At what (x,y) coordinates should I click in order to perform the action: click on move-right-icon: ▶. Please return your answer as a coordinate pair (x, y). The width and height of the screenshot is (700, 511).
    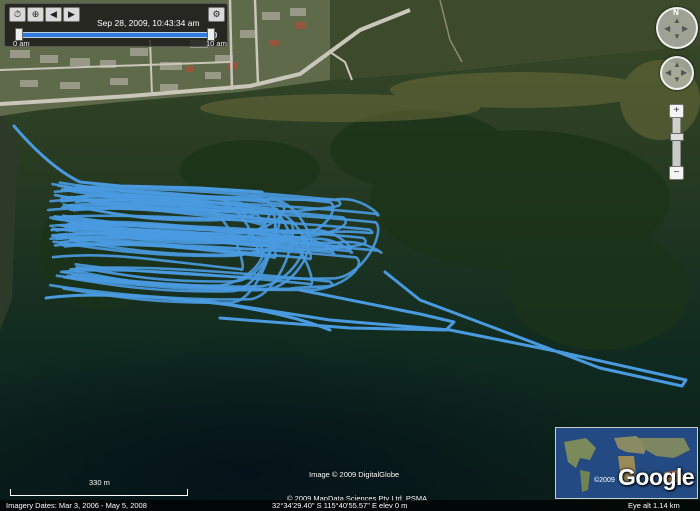
    Looking at the image, I should click on (684, 73).